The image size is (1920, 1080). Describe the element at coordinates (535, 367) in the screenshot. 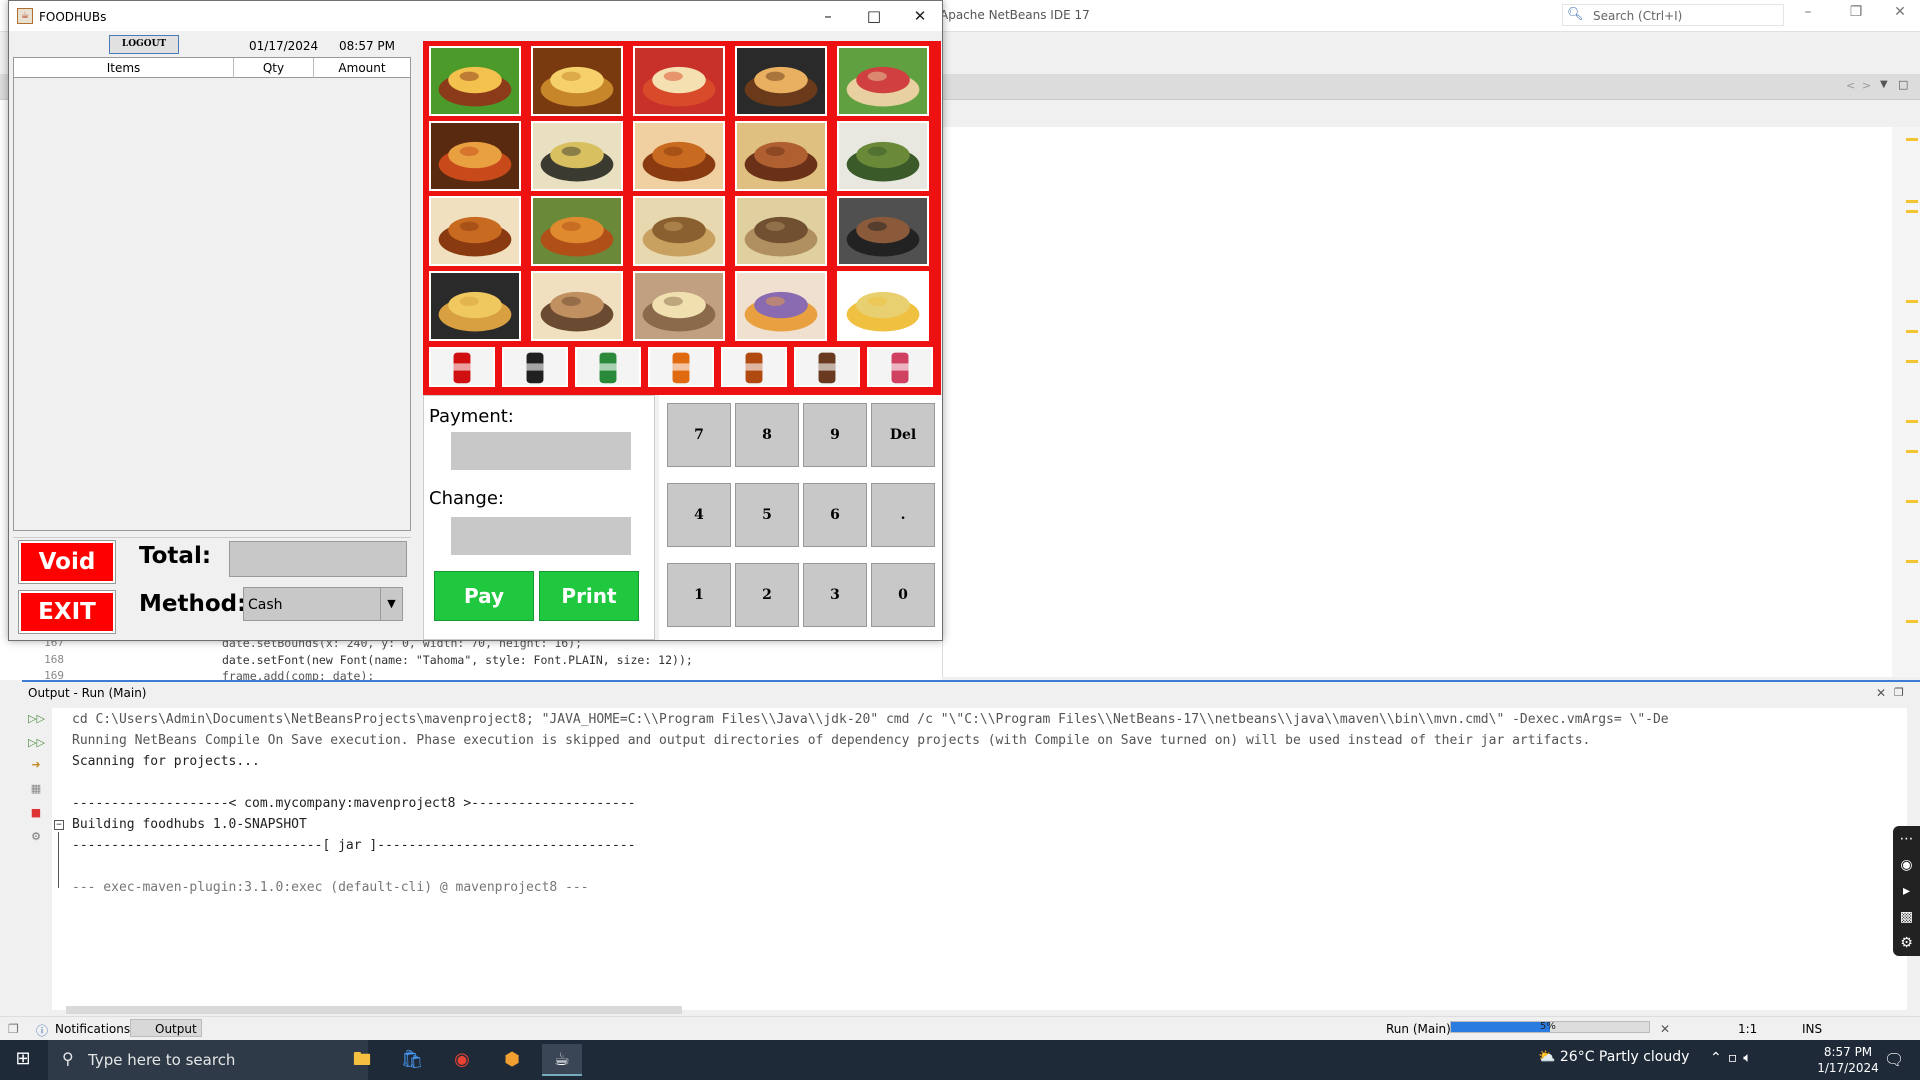

I see `coke-bottle-image` at that location.